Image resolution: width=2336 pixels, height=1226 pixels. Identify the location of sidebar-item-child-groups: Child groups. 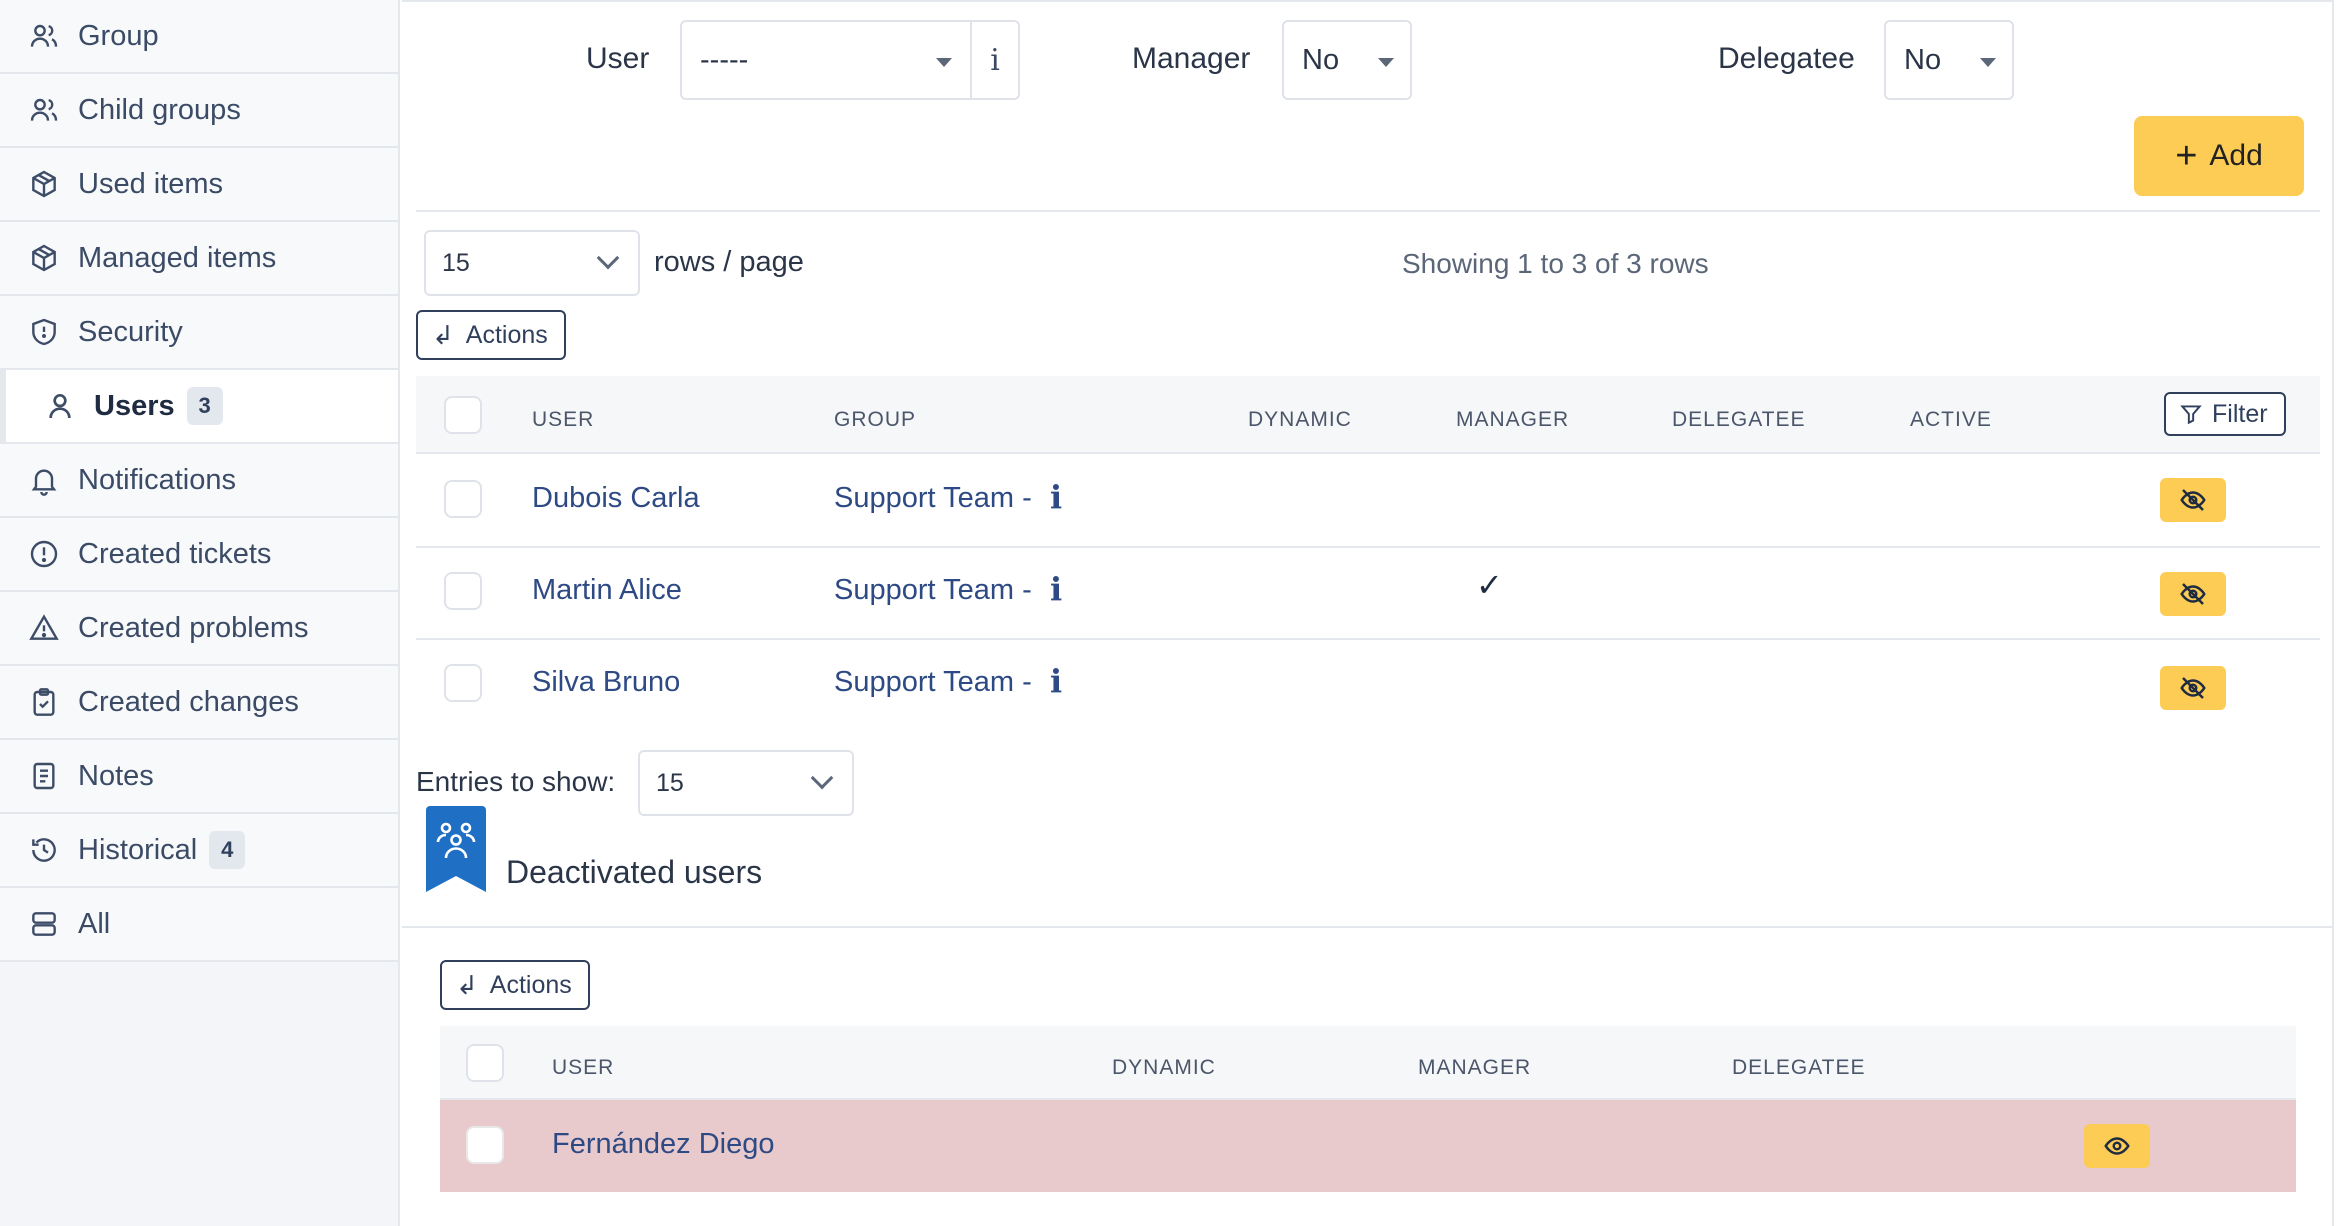
(199, 111).